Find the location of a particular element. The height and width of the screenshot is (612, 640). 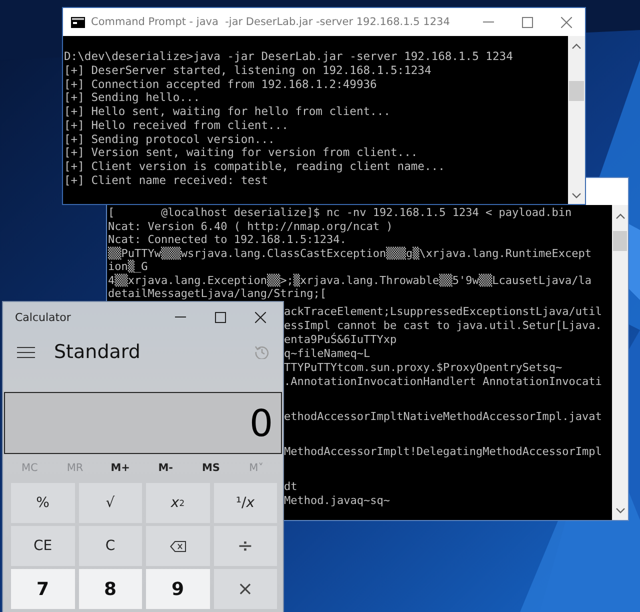

window-title: Command Prompt - java -jar DeserLab.jar -server 192.168.1.5 1234 is located at coordinates (271, 22).